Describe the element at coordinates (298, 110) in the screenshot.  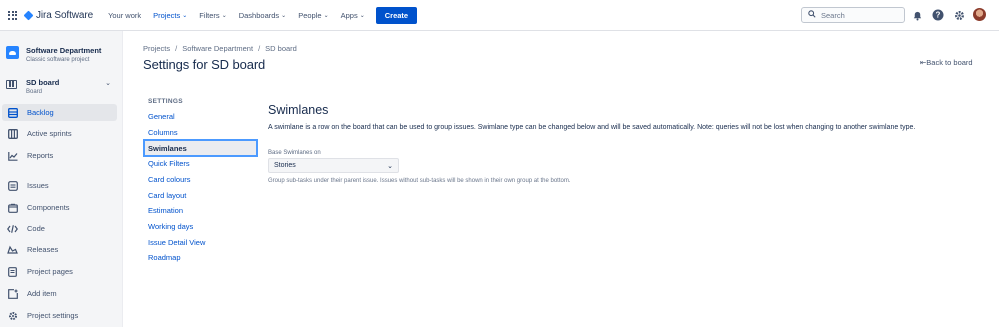
I see `section-title: Swimlanes` at that location.